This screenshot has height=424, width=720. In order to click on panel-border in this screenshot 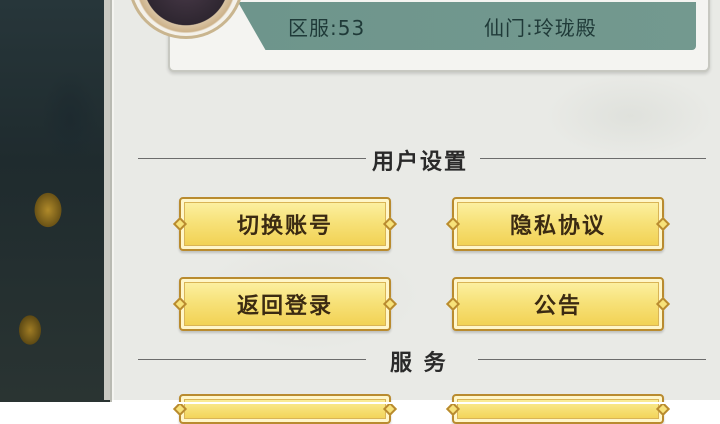, I will do `click(111, 202)`.